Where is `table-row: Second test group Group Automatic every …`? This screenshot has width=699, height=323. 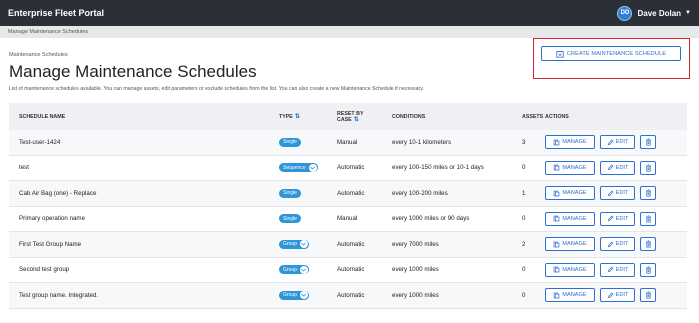 table-row: Second test group Group Automatic every … is located at coordinates (348, 270).